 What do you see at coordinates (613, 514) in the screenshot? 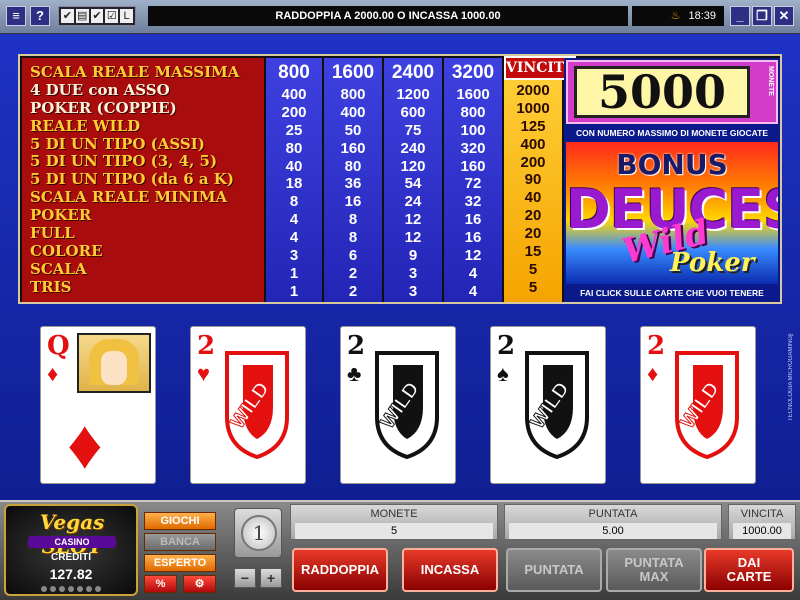
I see `bet-label: PUNTATA` at bounding box center [613, 514].